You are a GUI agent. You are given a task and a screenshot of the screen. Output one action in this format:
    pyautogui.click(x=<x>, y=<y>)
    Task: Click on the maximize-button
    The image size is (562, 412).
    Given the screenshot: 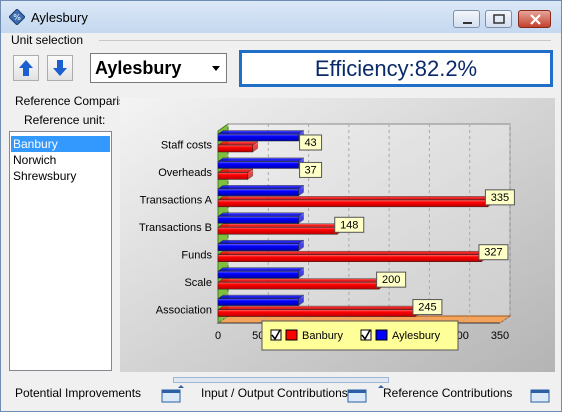 What is the action you would take?
    pyautogui.click(x=498, y=19)
    